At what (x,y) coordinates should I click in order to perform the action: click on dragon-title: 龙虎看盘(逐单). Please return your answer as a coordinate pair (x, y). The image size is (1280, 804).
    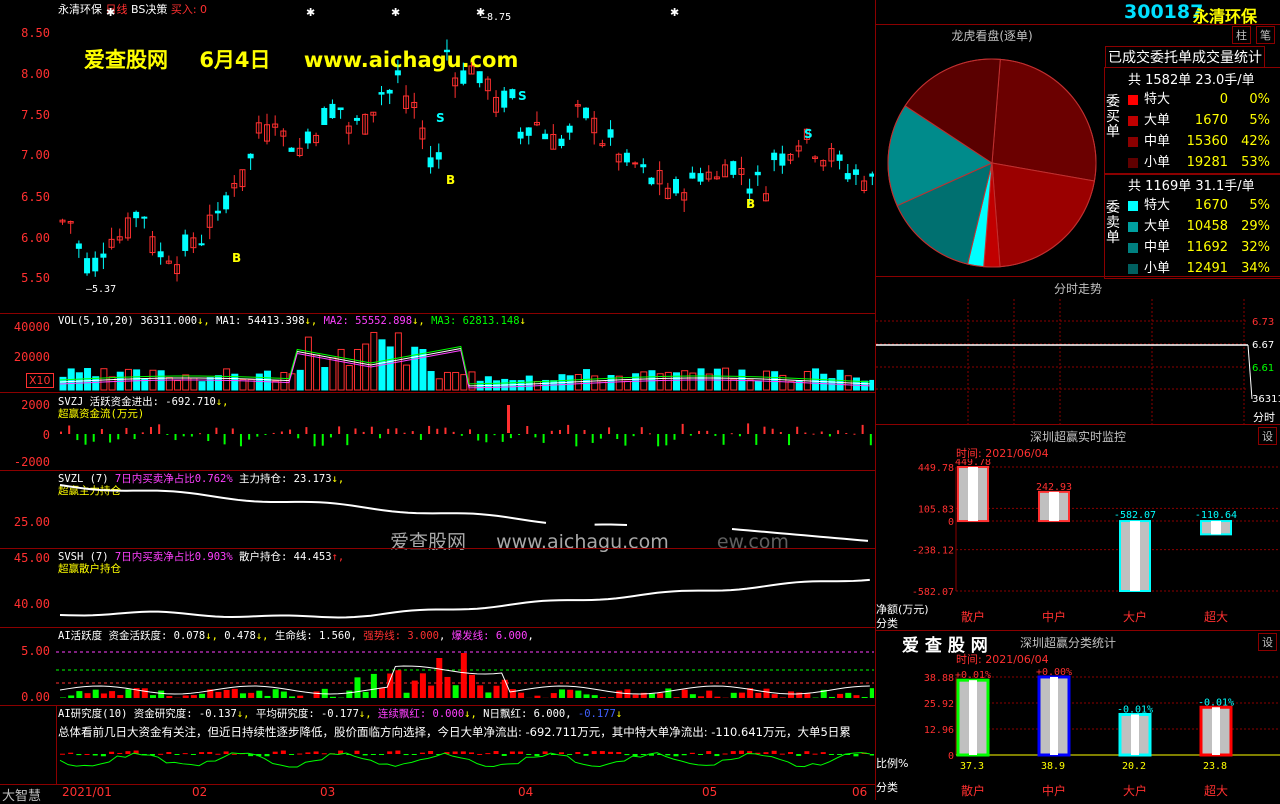
    Looking at the image, I should click on (992, 35).